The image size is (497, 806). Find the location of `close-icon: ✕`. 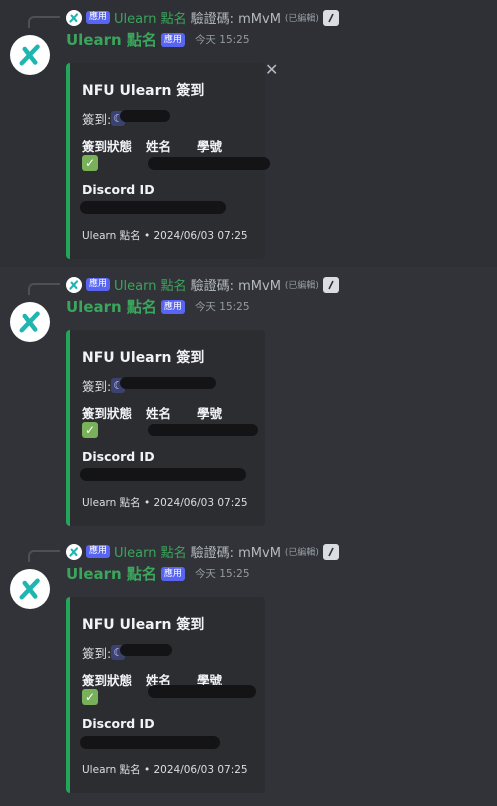

close-icon: ✕ is located at coordinates (271, 70).